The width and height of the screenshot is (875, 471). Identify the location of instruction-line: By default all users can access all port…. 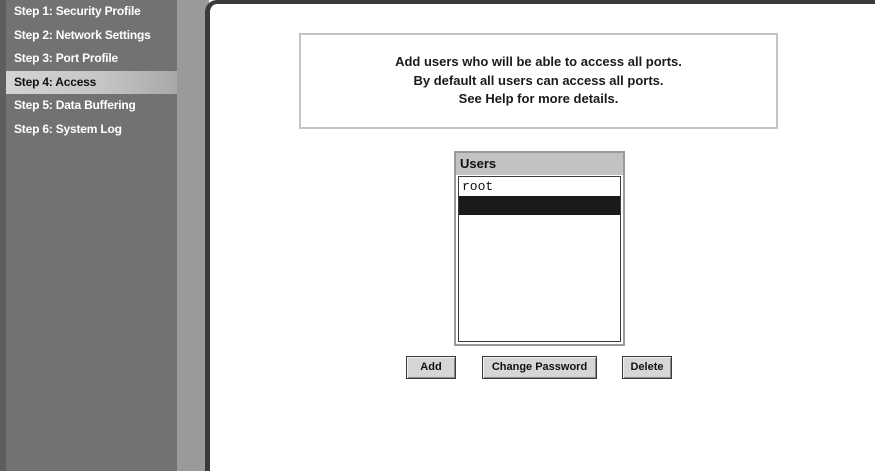
(538, 80).